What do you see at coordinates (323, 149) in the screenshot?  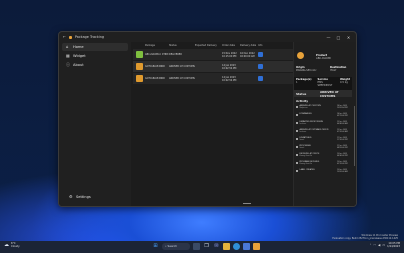 I see `activity-item: PROCESSED Seoul 11 Jan 2023 08:05:00 PM` at bounding box center [323, 149].